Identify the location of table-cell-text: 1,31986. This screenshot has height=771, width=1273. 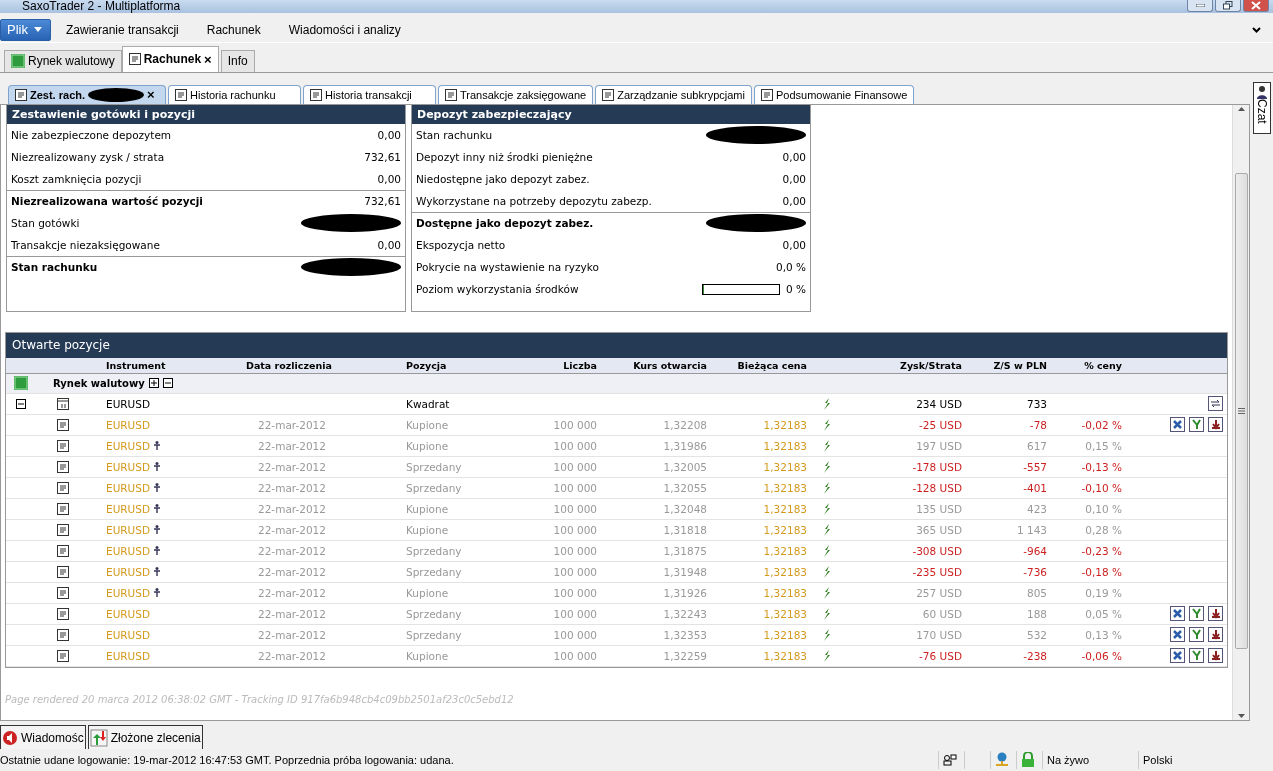
(685, 445).